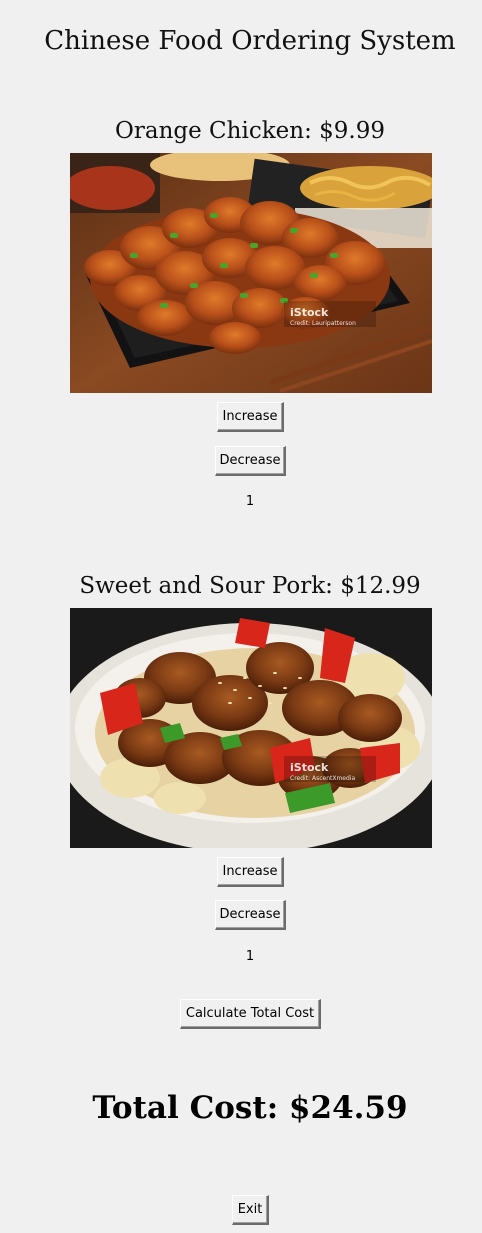 Image resolution: width=482 pixels, height=1233 pixels. I want to click on orange-chicken-image: iStock Credit: Lauripatterson, so click(251, 273).